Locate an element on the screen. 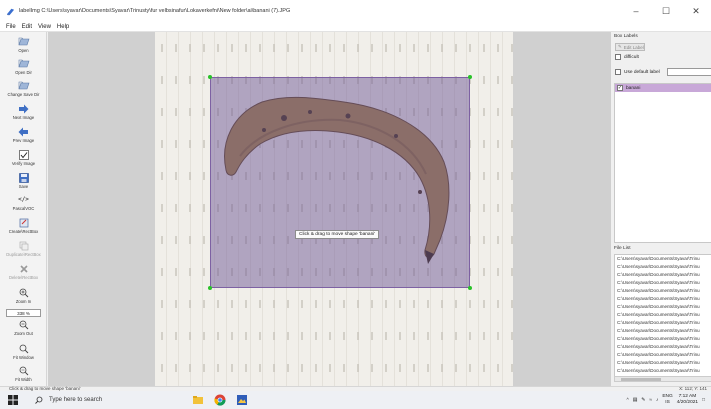 Image resolution: width=711 pixels, height=409 pixels. delete-rectbox-button: Delete\RectBox is located at coordinates (23, 273).